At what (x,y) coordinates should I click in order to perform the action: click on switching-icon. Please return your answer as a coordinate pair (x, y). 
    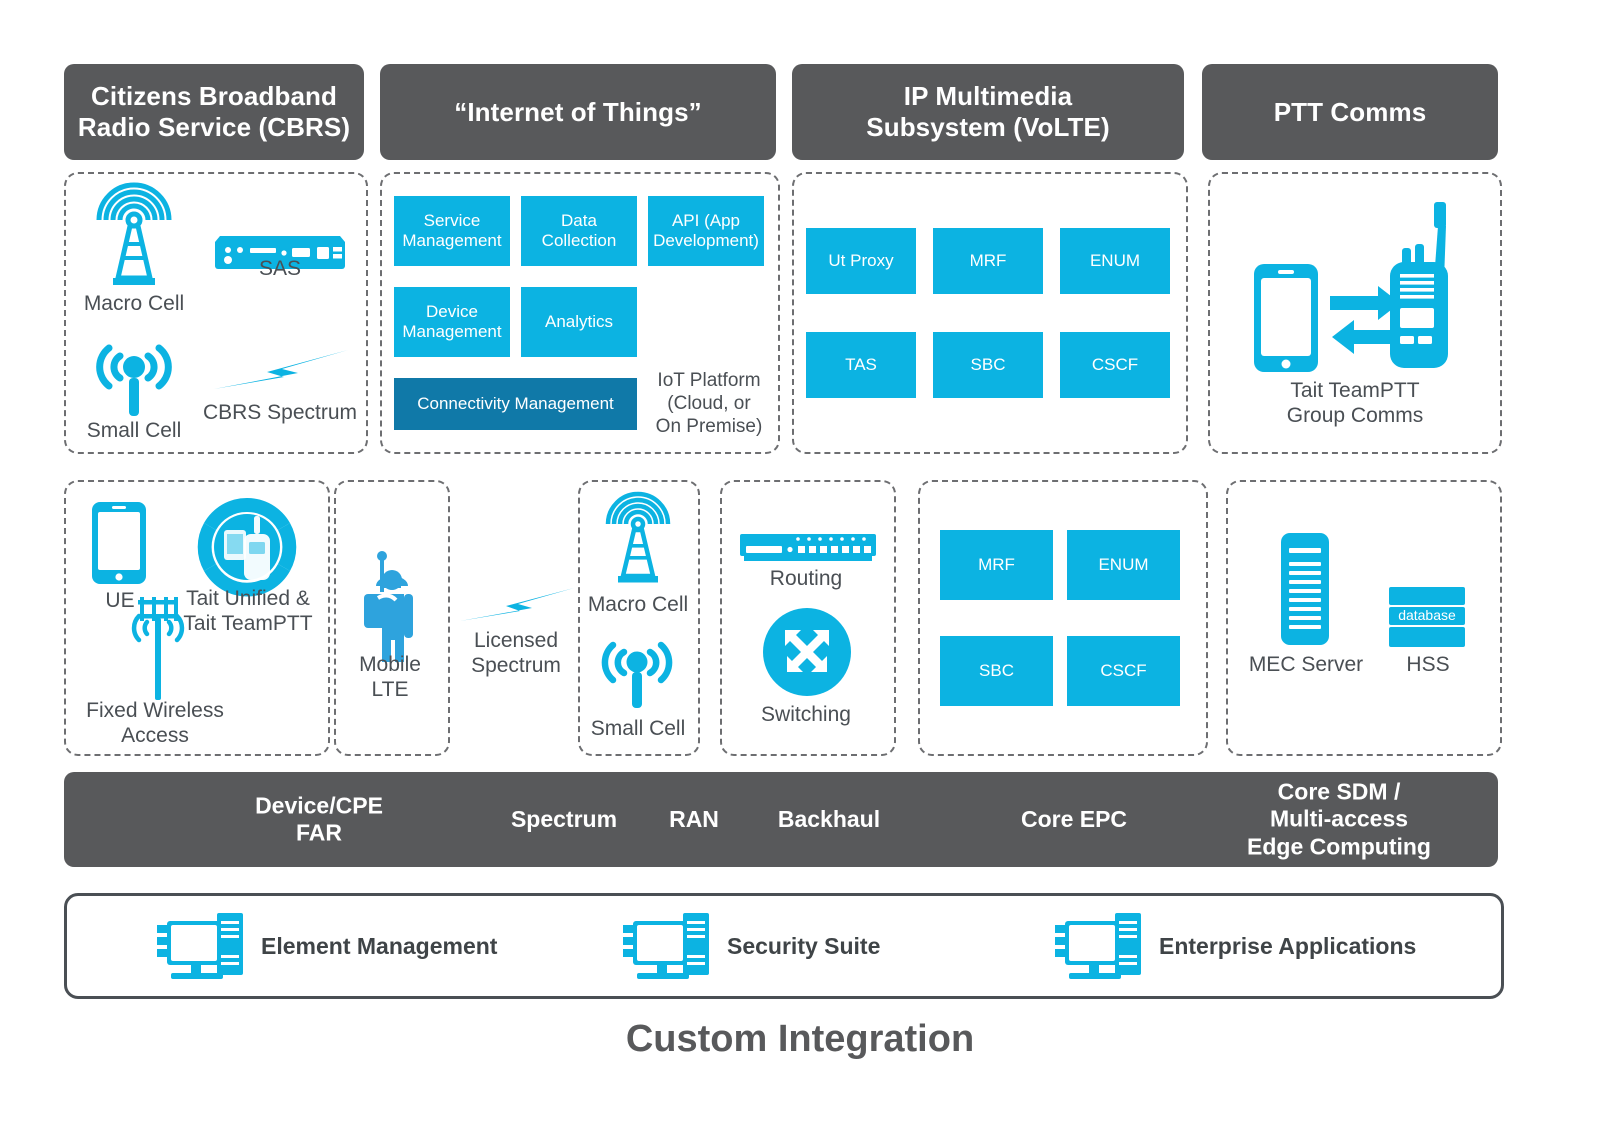
    Looking at the image, I should click on (807, 652).